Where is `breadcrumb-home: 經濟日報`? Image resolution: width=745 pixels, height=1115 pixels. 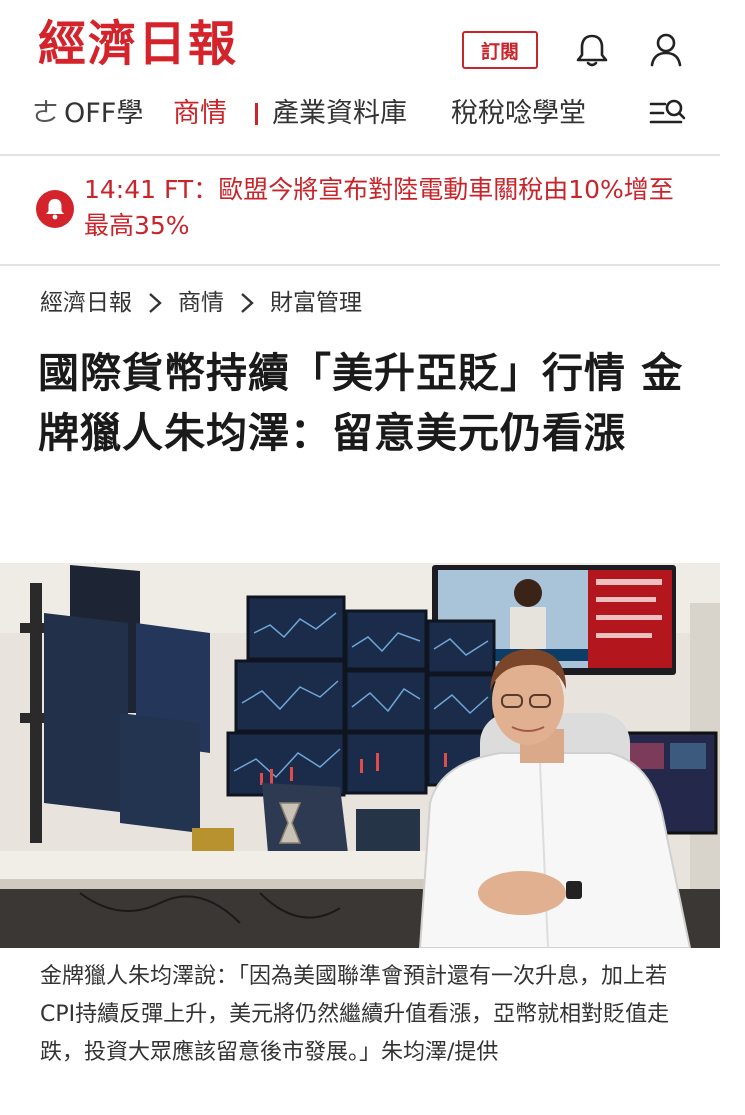 breadcrumb-home: 經濟日報 is located at coordinates (86, 303).